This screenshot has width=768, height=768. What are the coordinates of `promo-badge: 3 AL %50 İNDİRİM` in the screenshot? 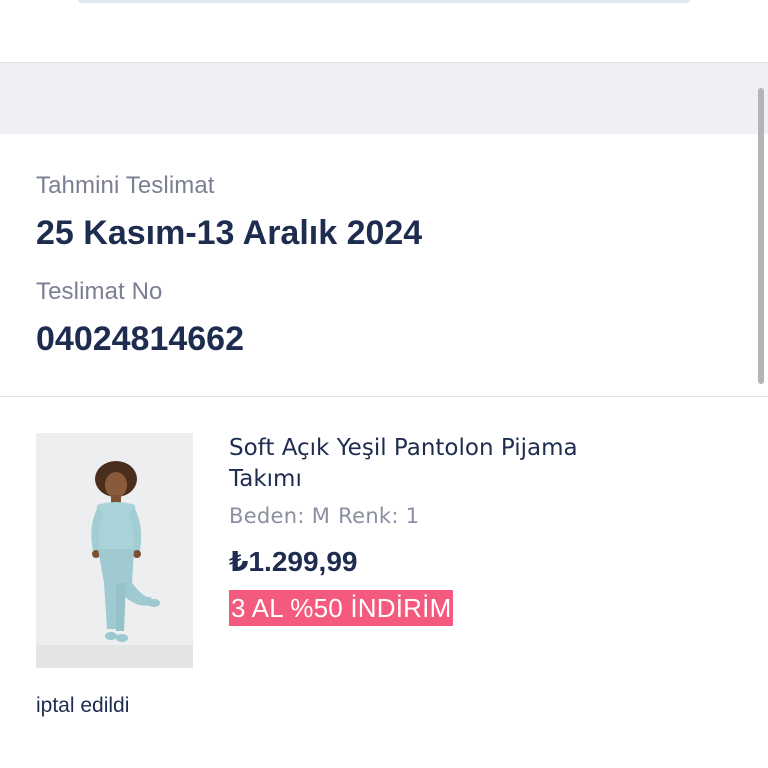 It's located at (341, 608).